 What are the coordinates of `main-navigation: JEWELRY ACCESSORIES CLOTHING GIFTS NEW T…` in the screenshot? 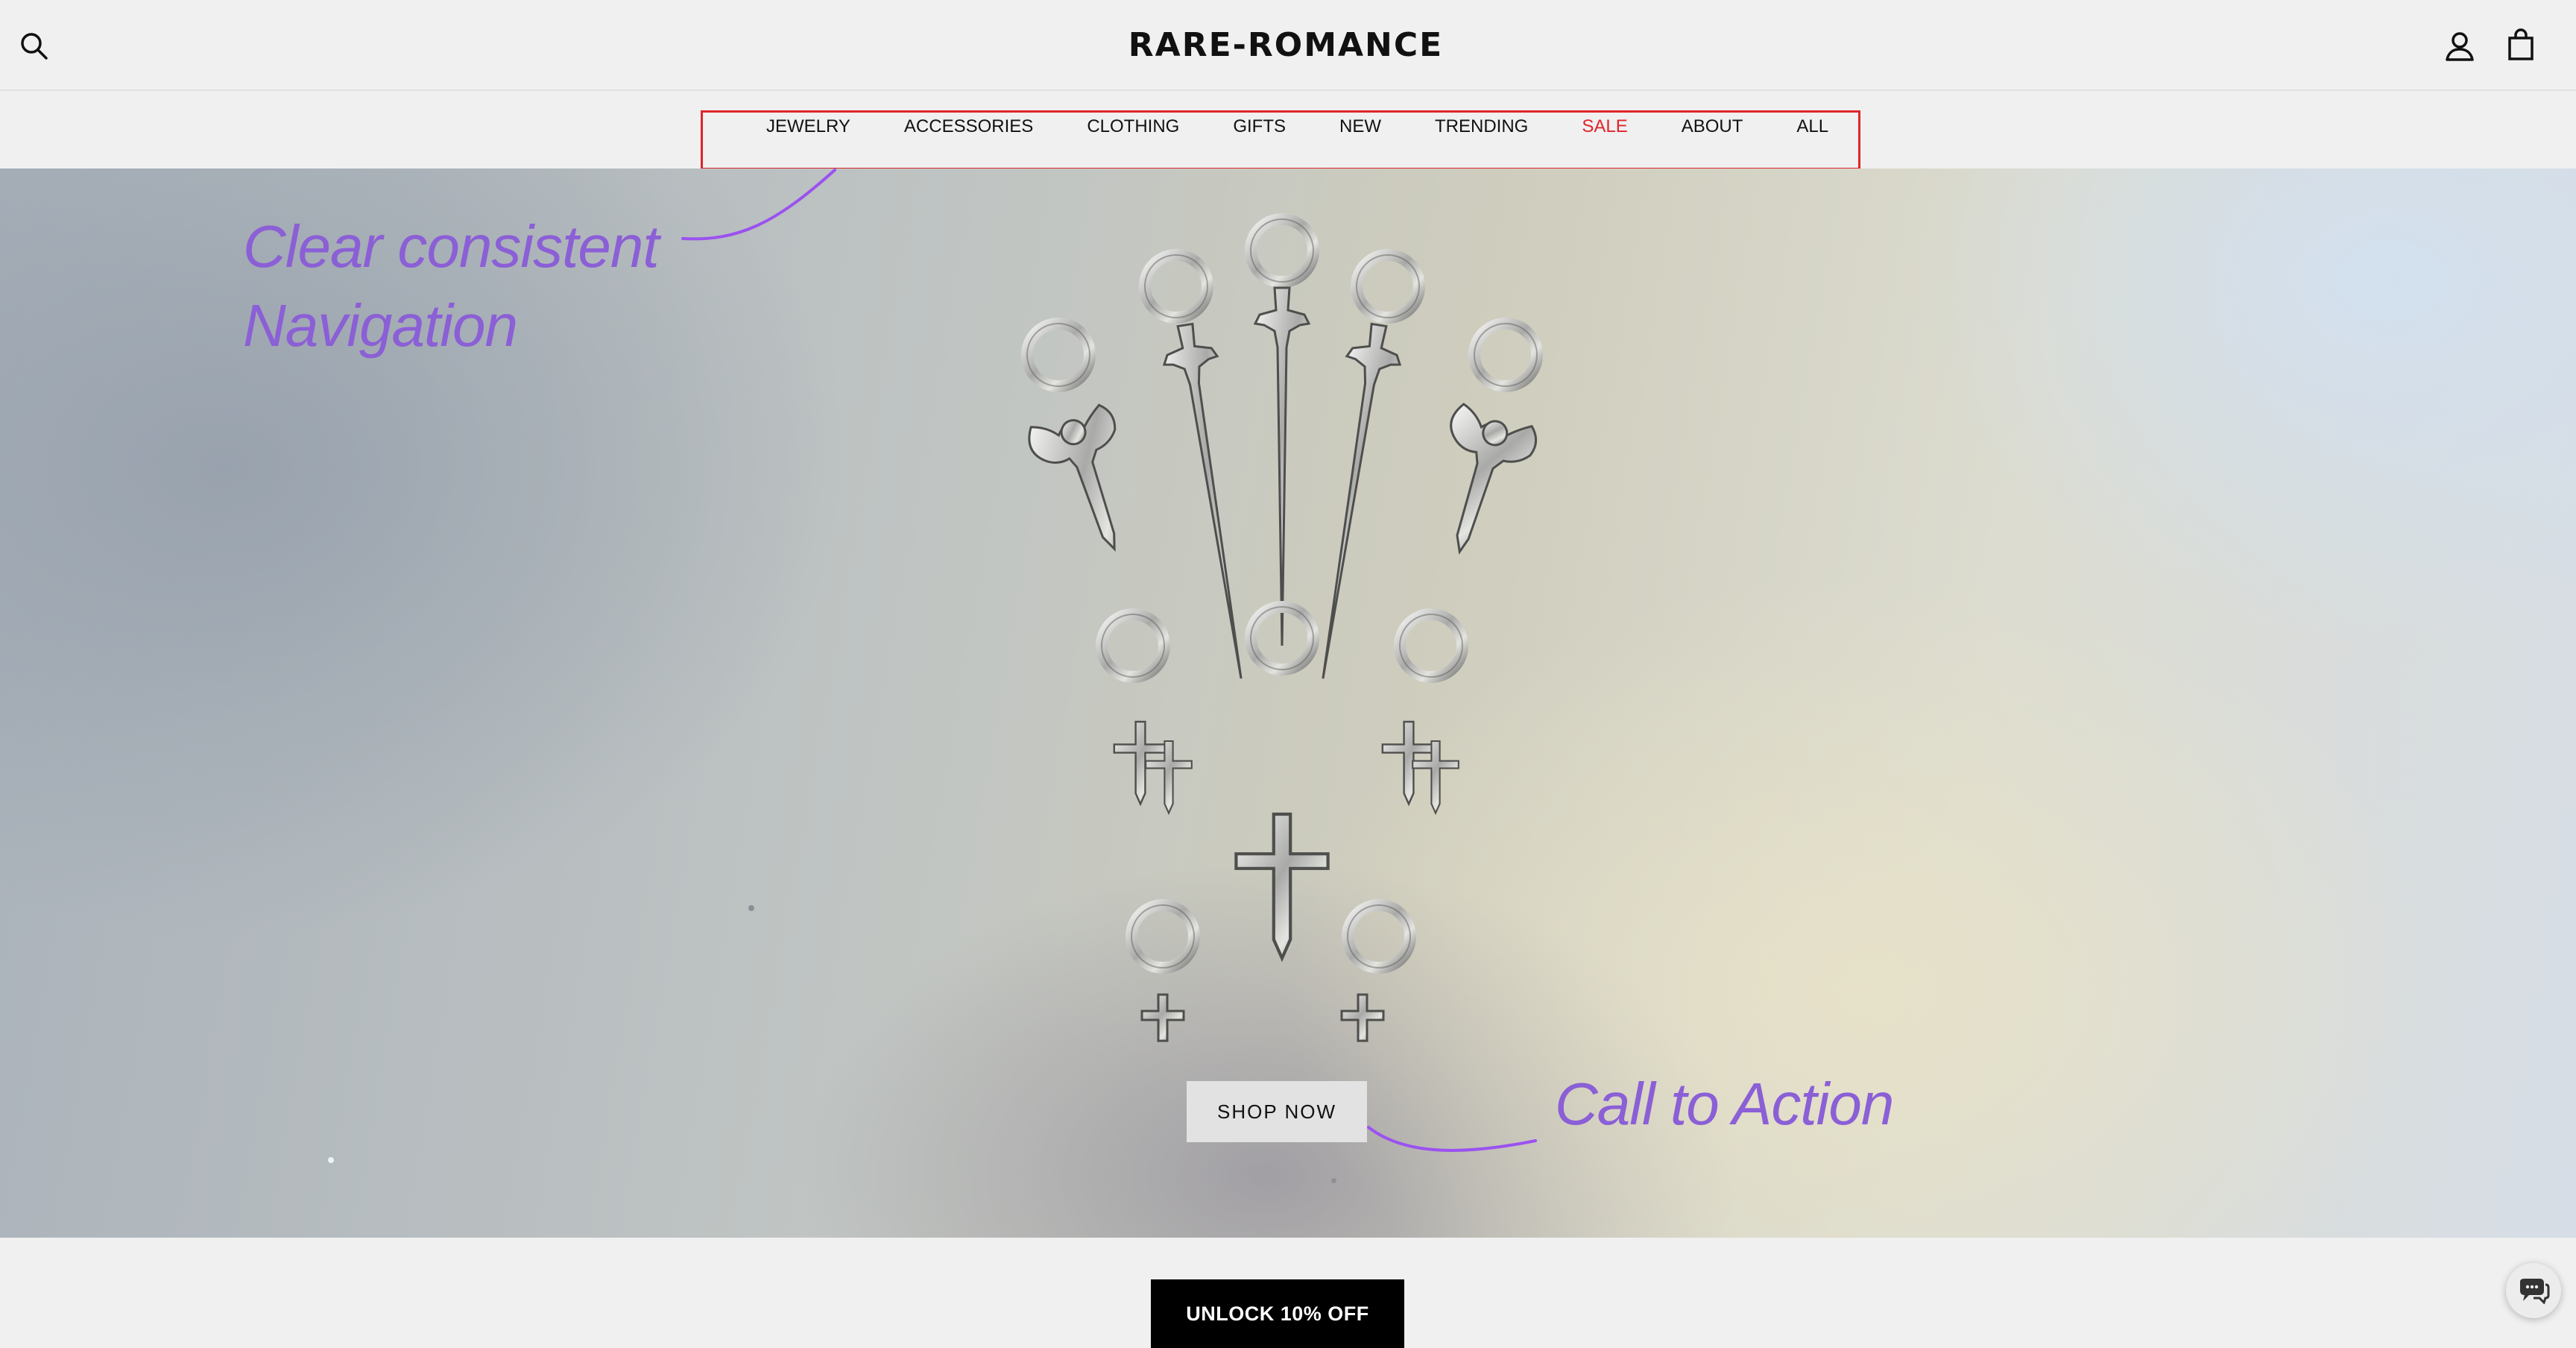 It's located at (1279, 126).